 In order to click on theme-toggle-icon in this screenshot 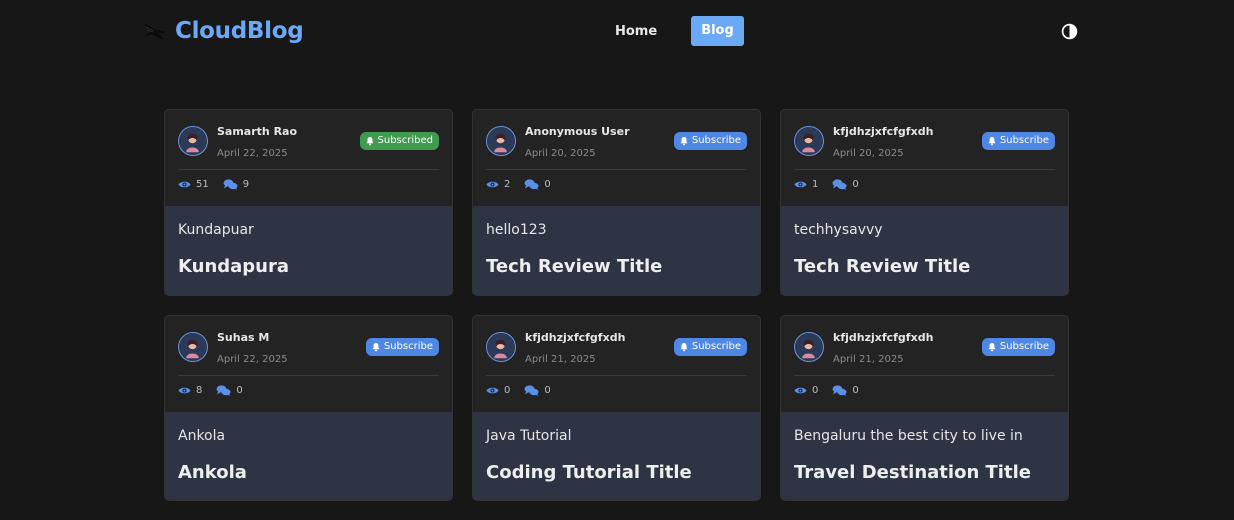, I will do `click(1069, 31)`.